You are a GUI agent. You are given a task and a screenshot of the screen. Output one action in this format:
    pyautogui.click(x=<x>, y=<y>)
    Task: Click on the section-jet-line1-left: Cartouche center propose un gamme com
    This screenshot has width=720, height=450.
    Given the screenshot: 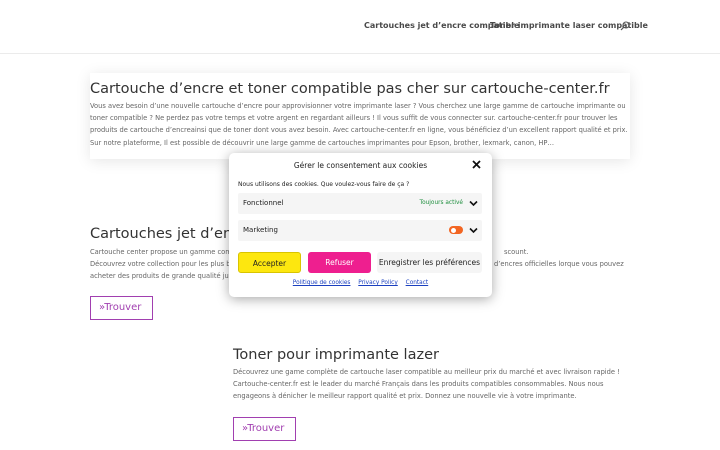 What is the action you would take?
    pyautogui.click(x=161, y=252)
    